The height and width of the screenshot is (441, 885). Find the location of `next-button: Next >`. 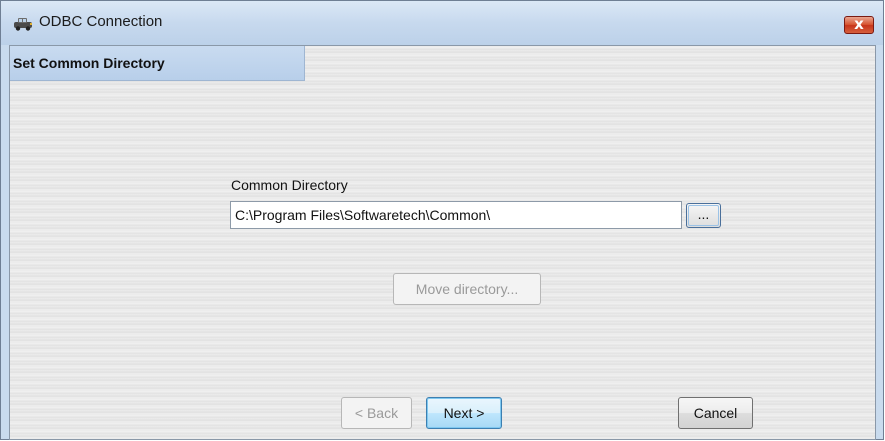

next-button: Next > is located at coordinates (464, 413).